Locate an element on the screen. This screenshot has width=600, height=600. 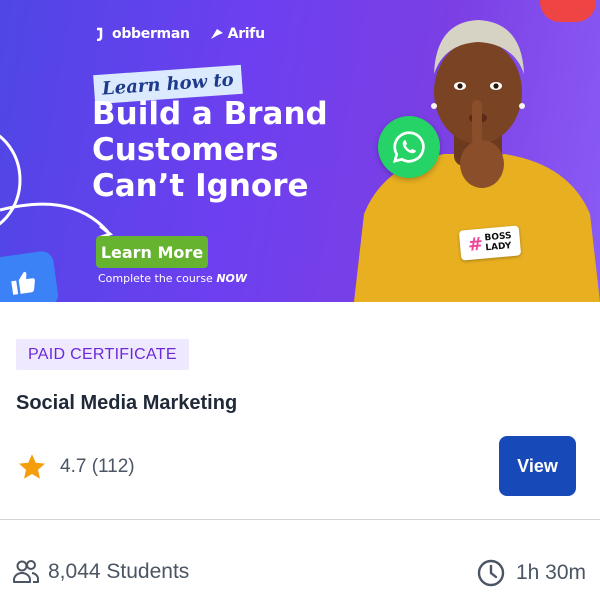
jobberman-logo: obberman is located at coordinates (142, 34).